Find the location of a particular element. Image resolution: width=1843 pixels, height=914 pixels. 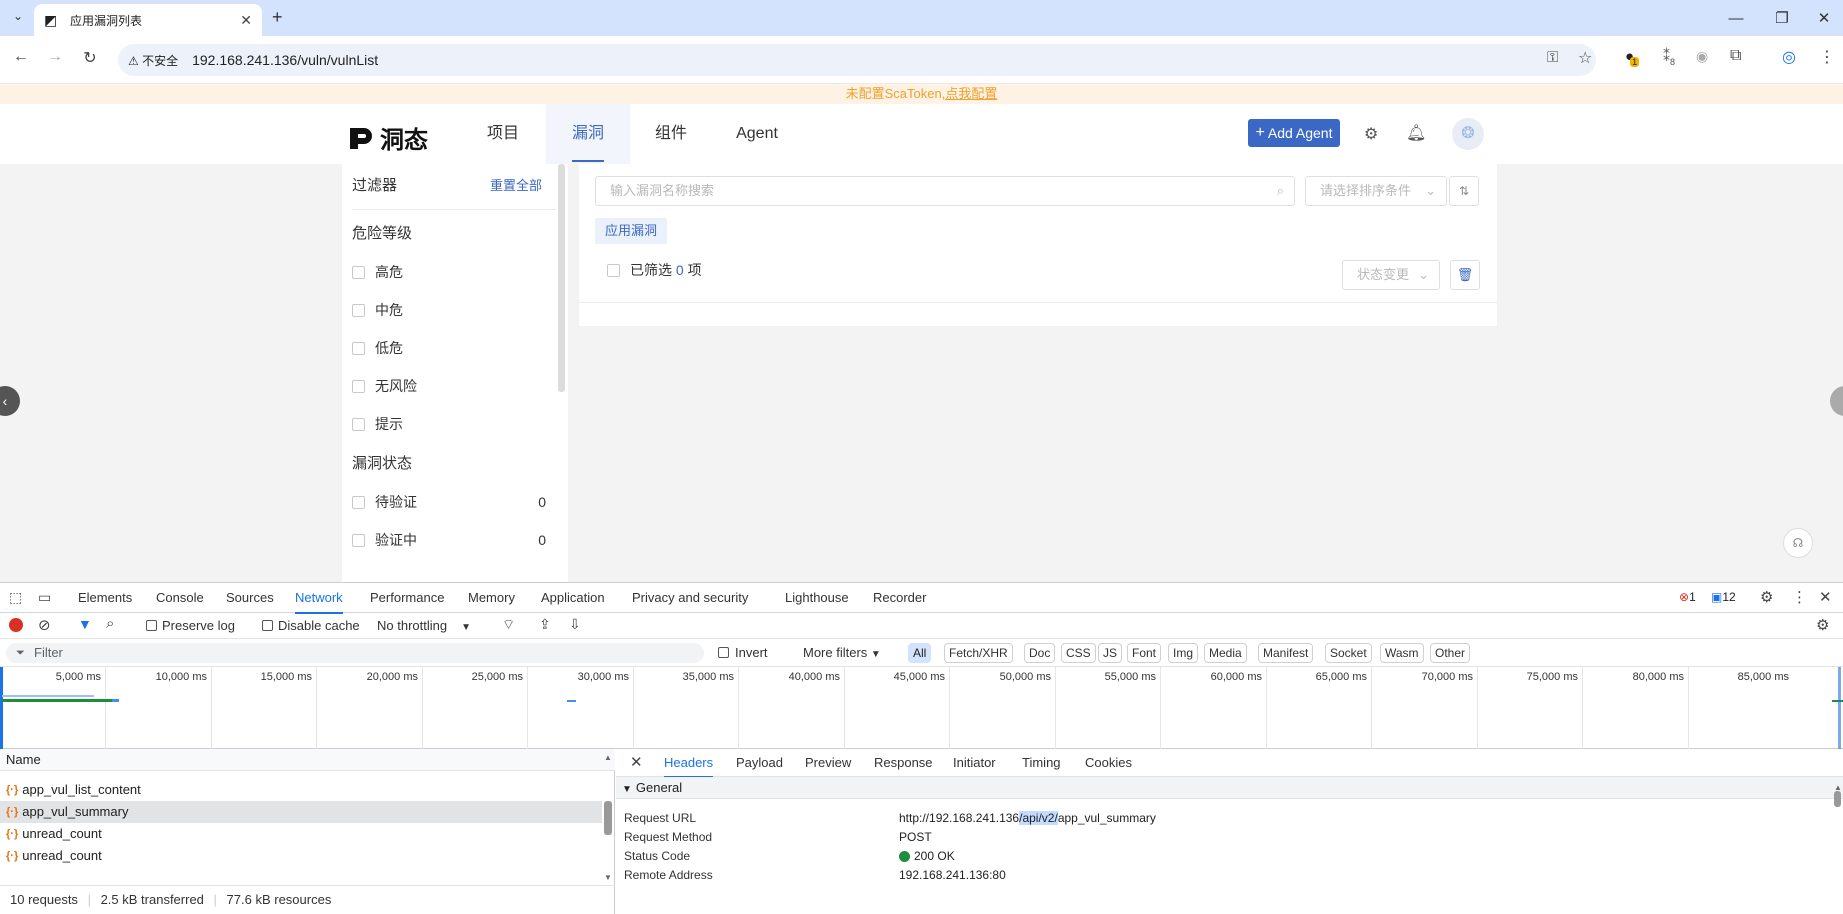

type-filter-wasm: Wasm is located at coordinates (1402, 653).